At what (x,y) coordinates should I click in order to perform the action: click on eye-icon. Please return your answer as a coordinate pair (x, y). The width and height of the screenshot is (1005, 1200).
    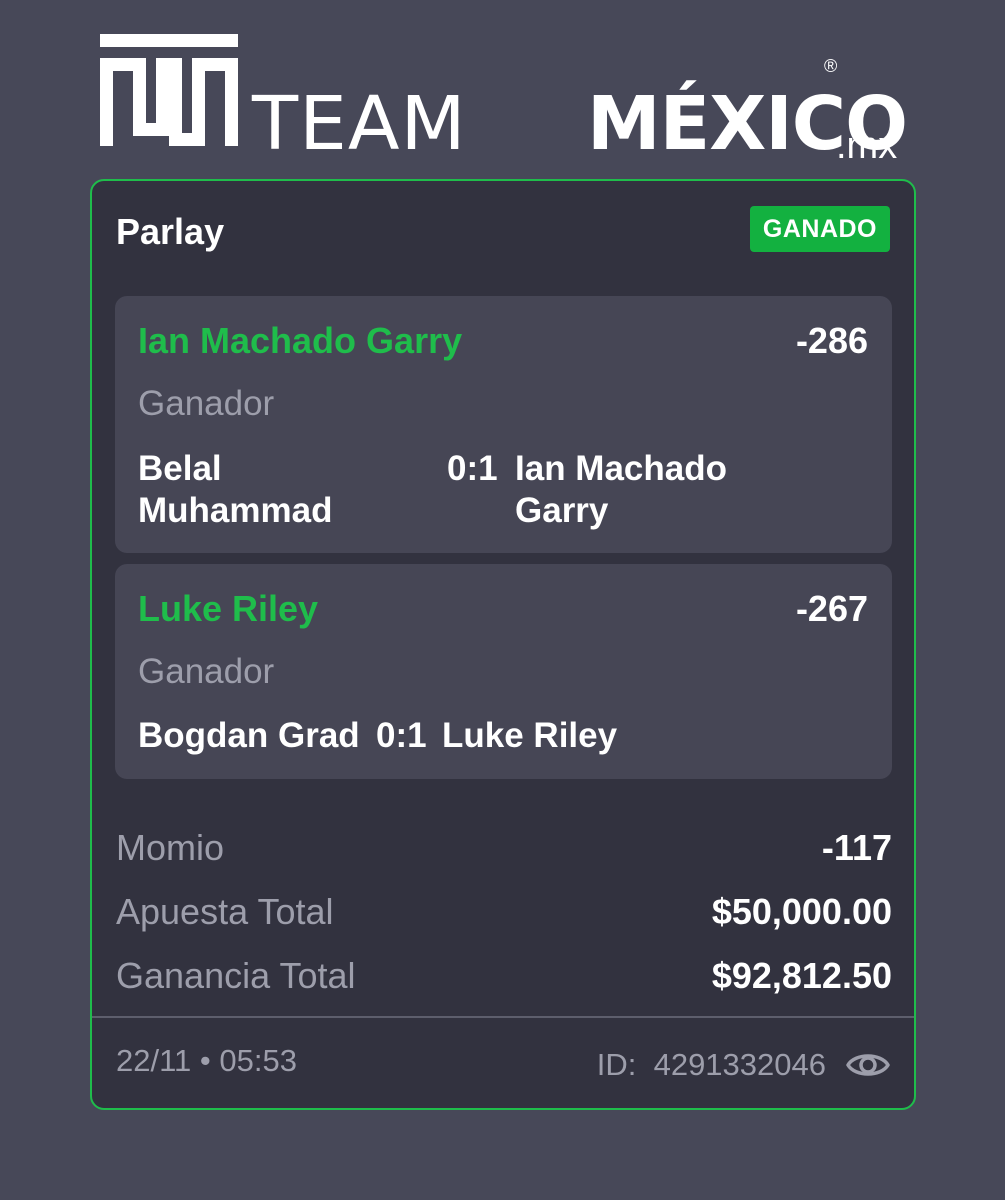
    Looking at the image, I should click on (868, 1065).